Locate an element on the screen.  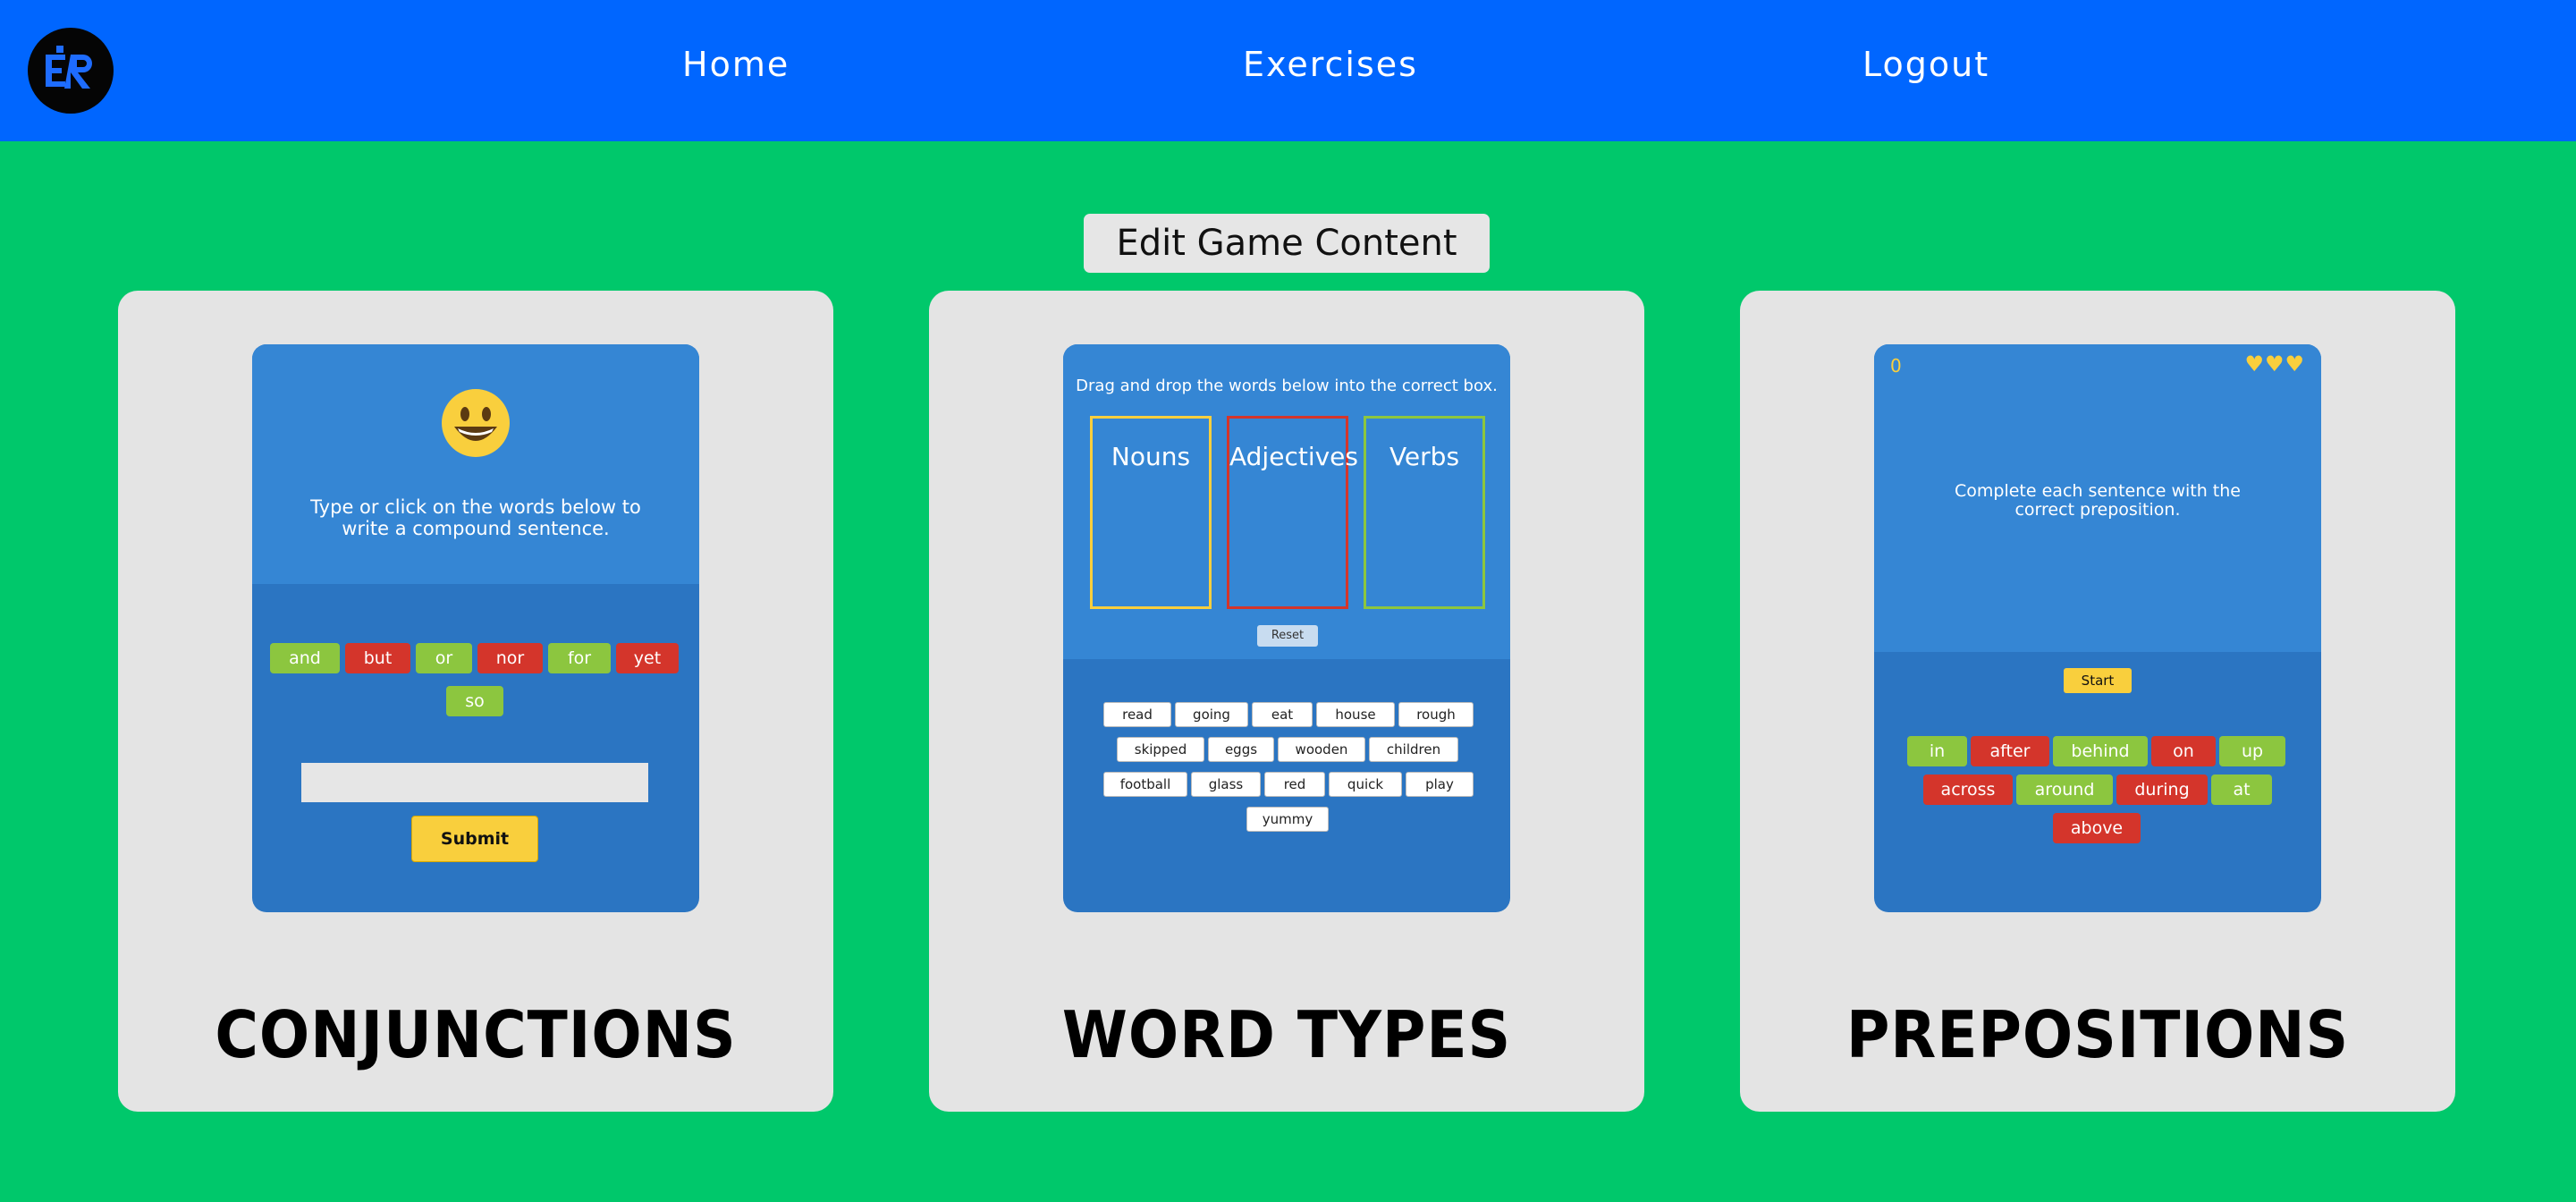
word-chip: house is located at coordinates (1355, 714).